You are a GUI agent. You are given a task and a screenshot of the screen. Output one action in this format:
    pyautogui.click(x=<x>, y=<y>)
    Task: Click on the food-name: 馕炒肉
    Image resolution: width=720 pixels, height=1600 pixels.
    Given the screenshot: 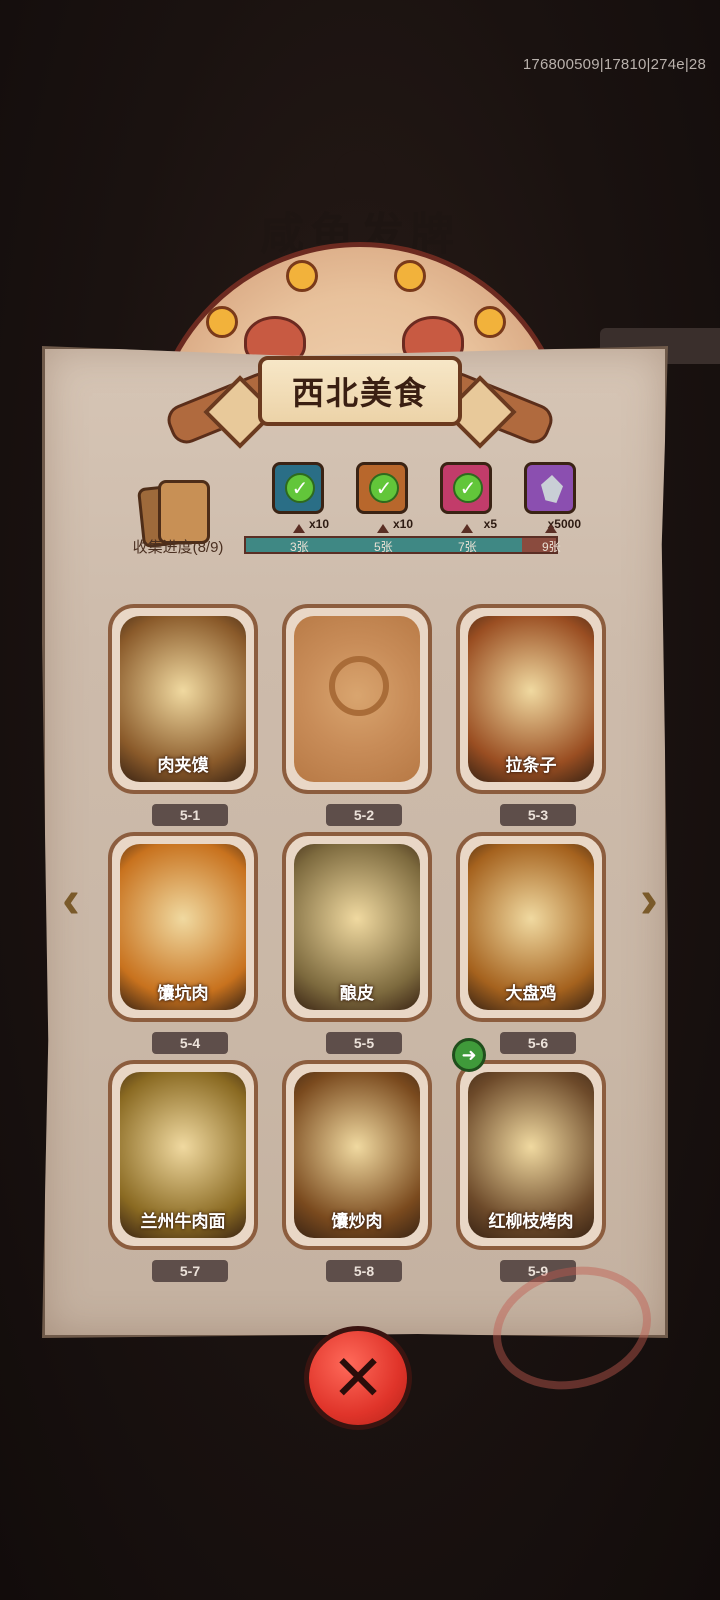 What is the action you would take?
    pyautogui.click(x=357, y=1221)
    